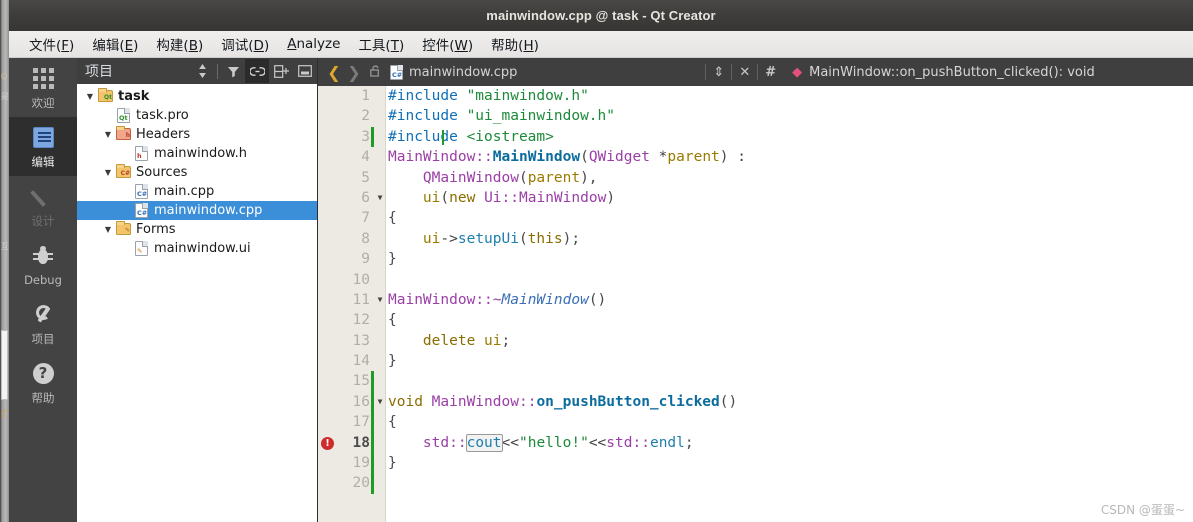  I want to click on code-line: ! 18 std::cout<<"hello!"<<std::endl;, so click(755, 443).